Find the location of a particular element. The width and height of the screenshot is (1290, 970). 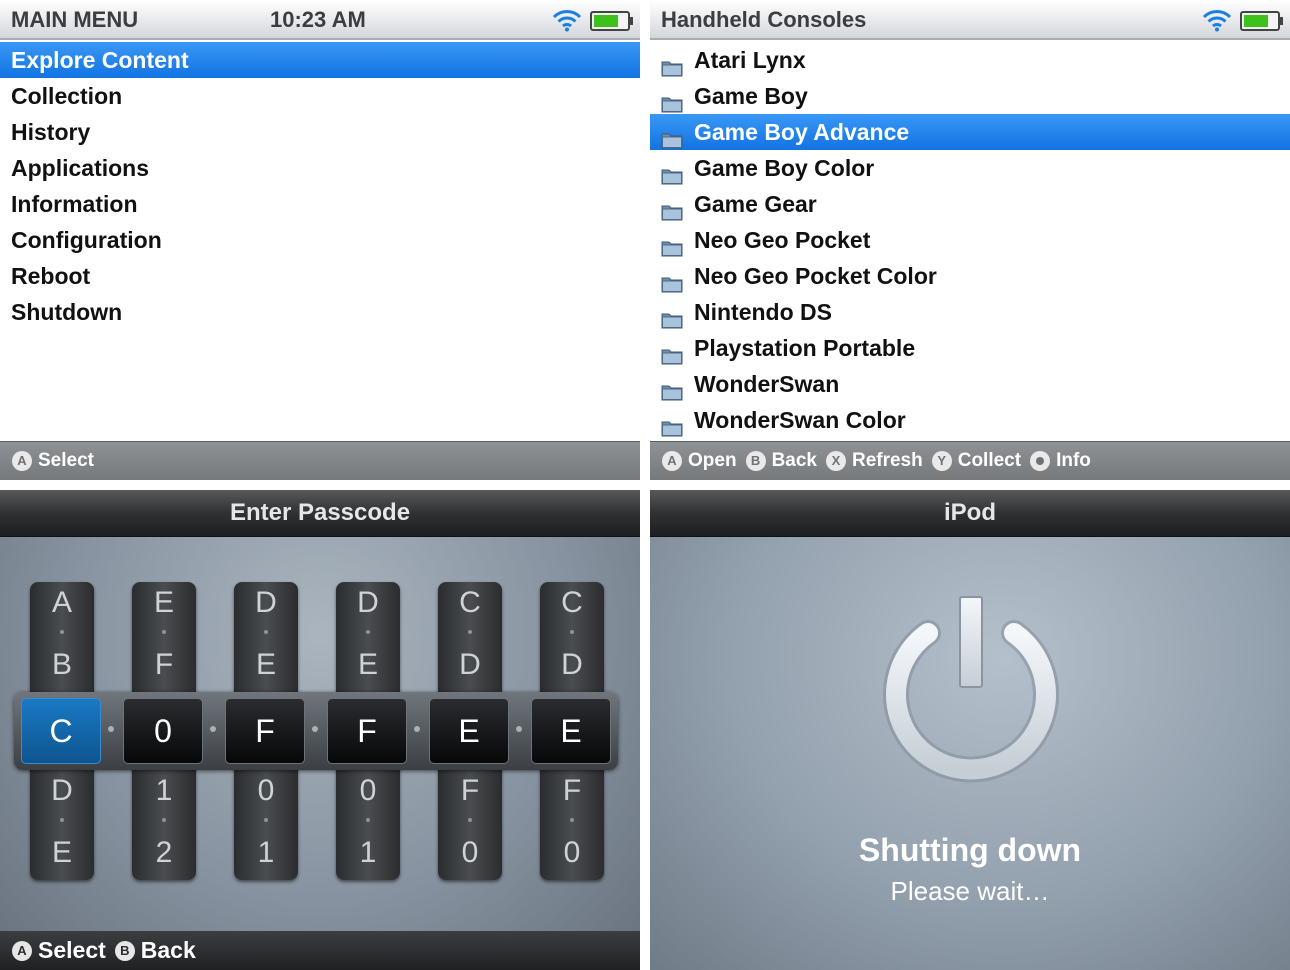

power-icon is located at coordinates (971, 689).